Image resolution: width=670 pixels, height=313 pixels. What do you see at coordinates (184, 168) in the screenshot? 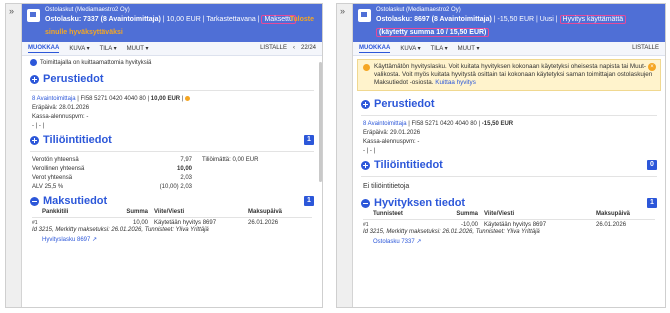
I see `row-value: 10,00` at bounding box center [184, 168].